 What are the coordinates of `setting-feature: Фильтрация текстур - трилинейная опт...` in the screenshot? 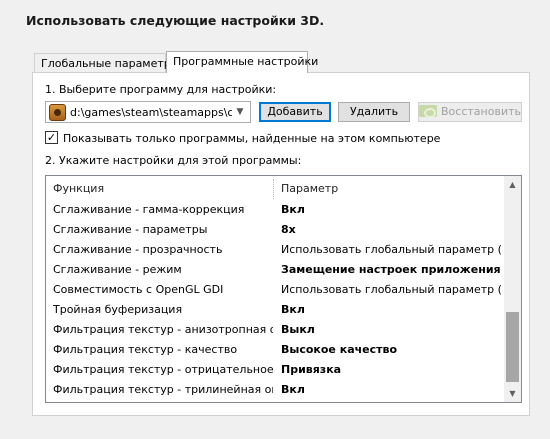 It's located at (163, 389).